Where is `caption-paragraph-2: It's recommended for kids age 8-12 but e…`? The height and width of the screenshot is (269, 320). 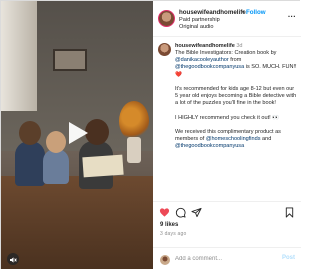
caption-paragraph-2: It's recommended for kids age 8-12 but e… is located at coordinates (236, 96).